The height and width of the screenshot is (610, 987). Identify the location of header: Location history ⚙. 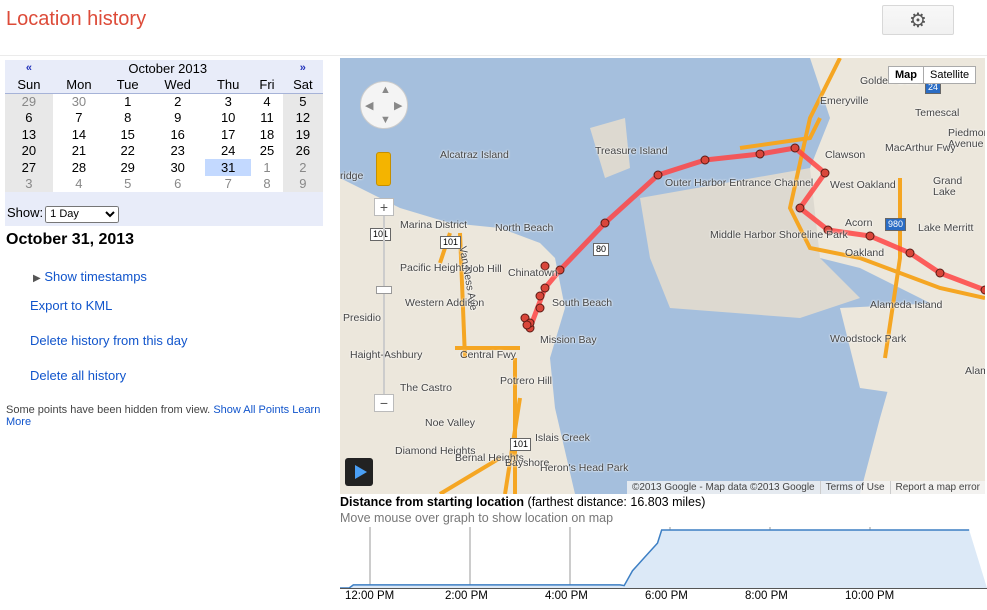
(493, 28).